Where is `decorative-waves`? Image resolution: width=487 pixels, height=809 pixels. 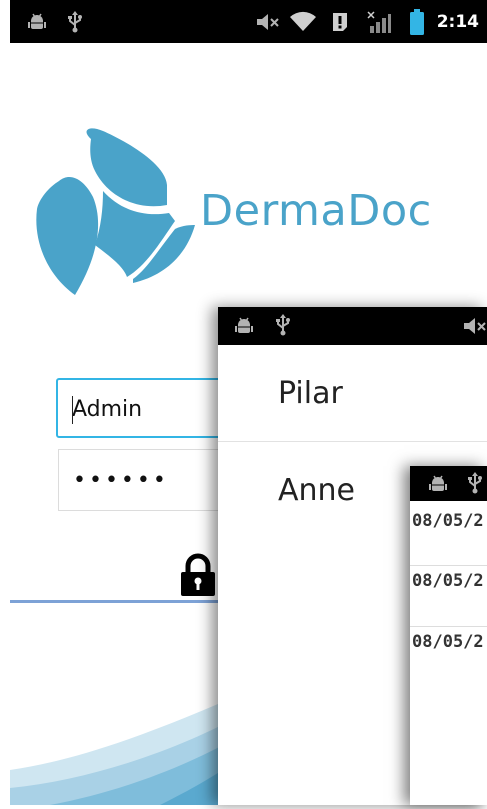 decorative-waves is located at coordinates (130, 747).